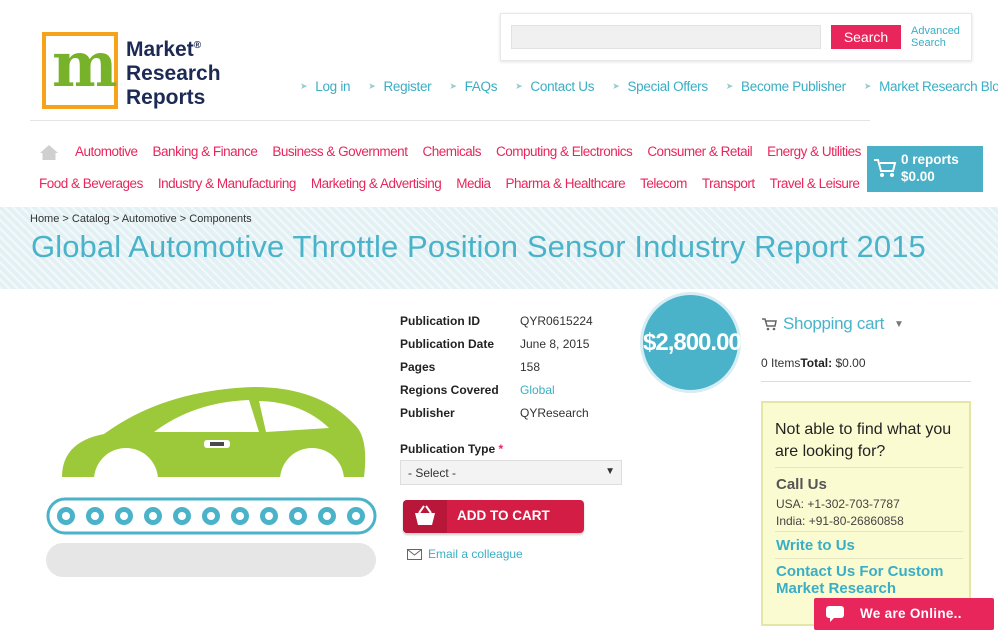  I want to click on category-marketing-advertising: Marketing & Advertising, so click(376, 186).